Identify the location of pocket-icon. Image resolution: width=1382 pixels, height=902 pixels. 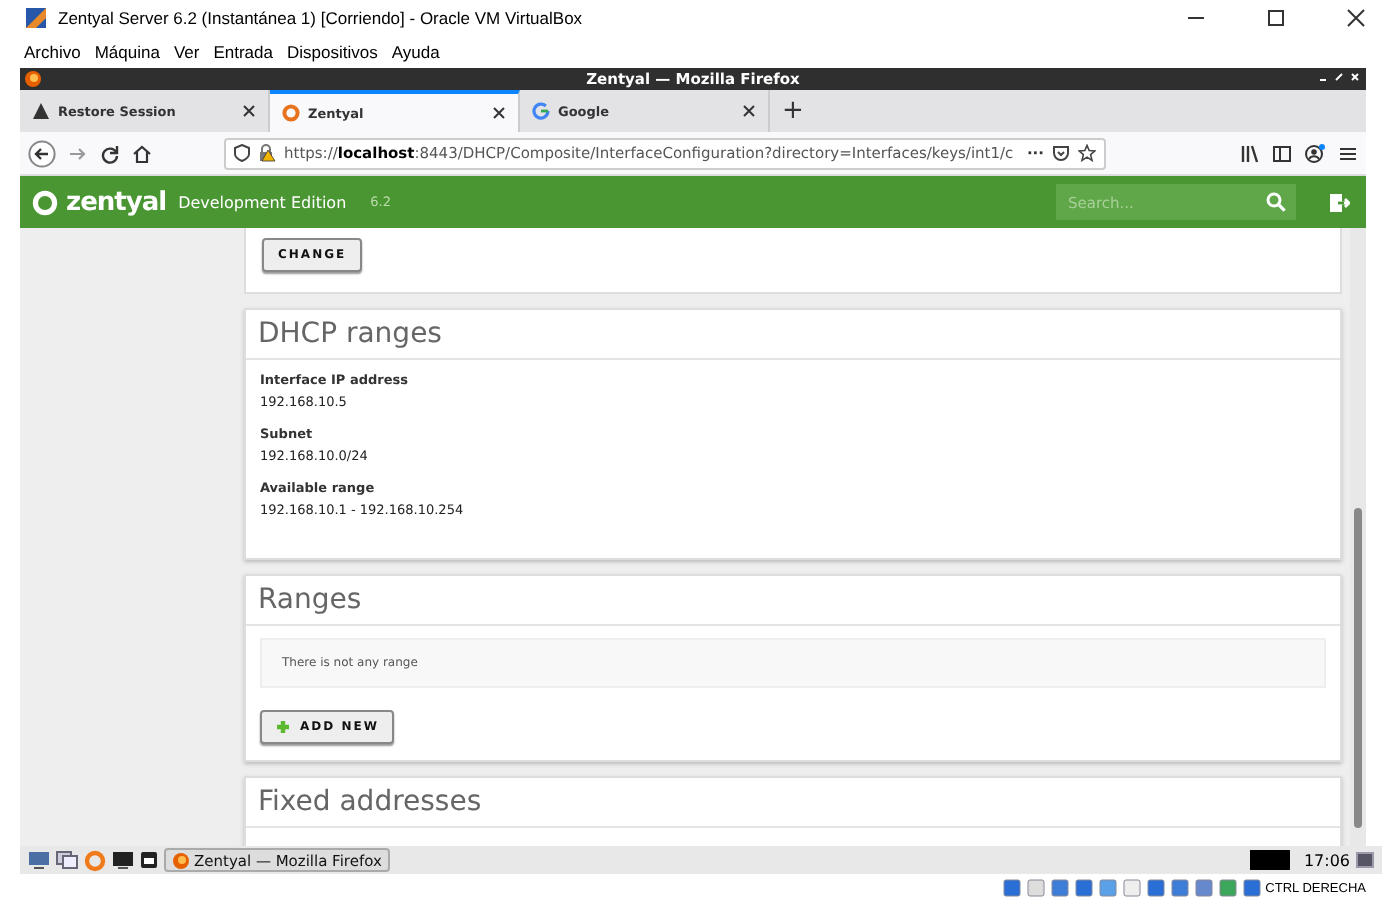
(1061, 153).